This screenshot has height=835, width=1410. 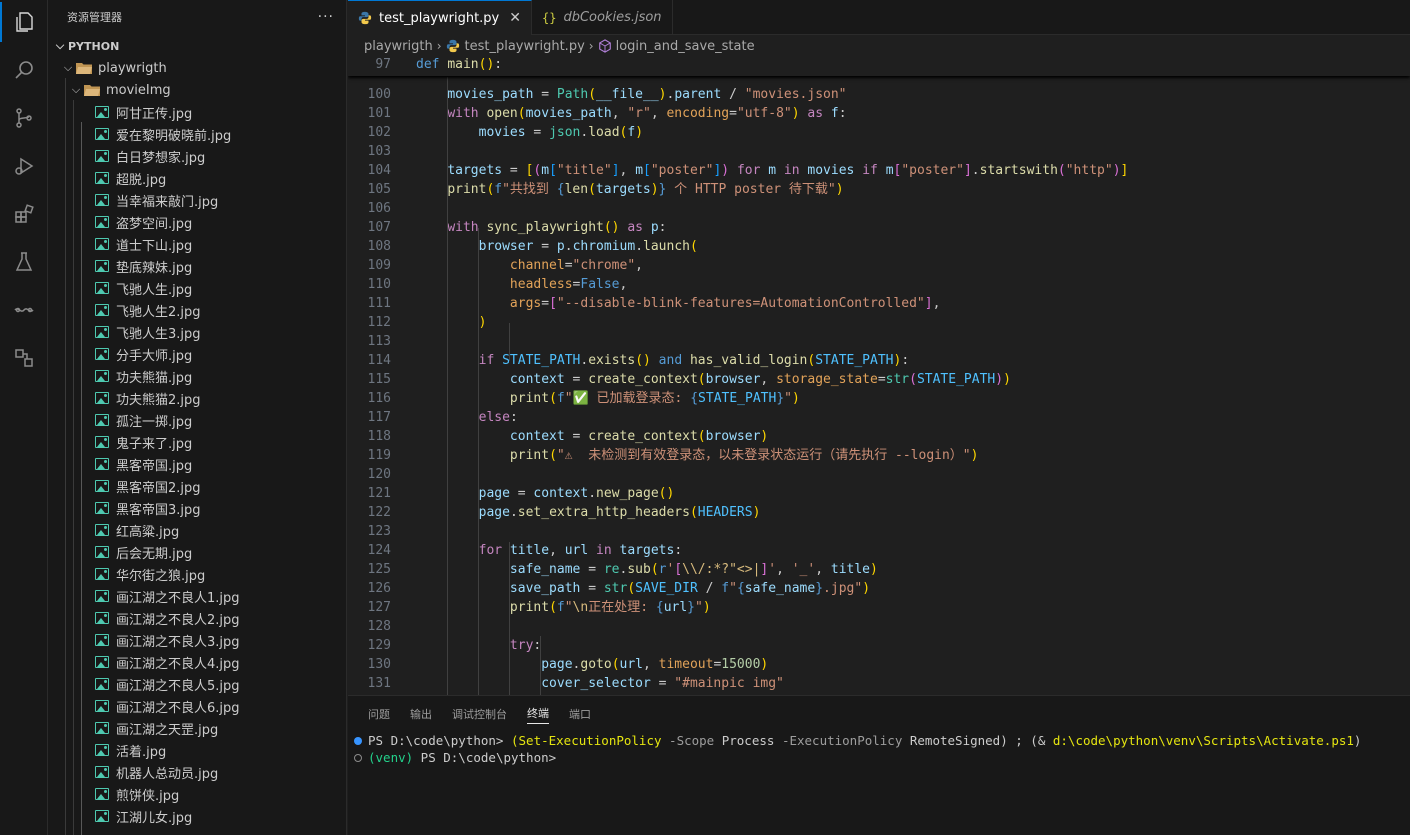 I want to click on line-number: 102, so click(x=379, y=132).